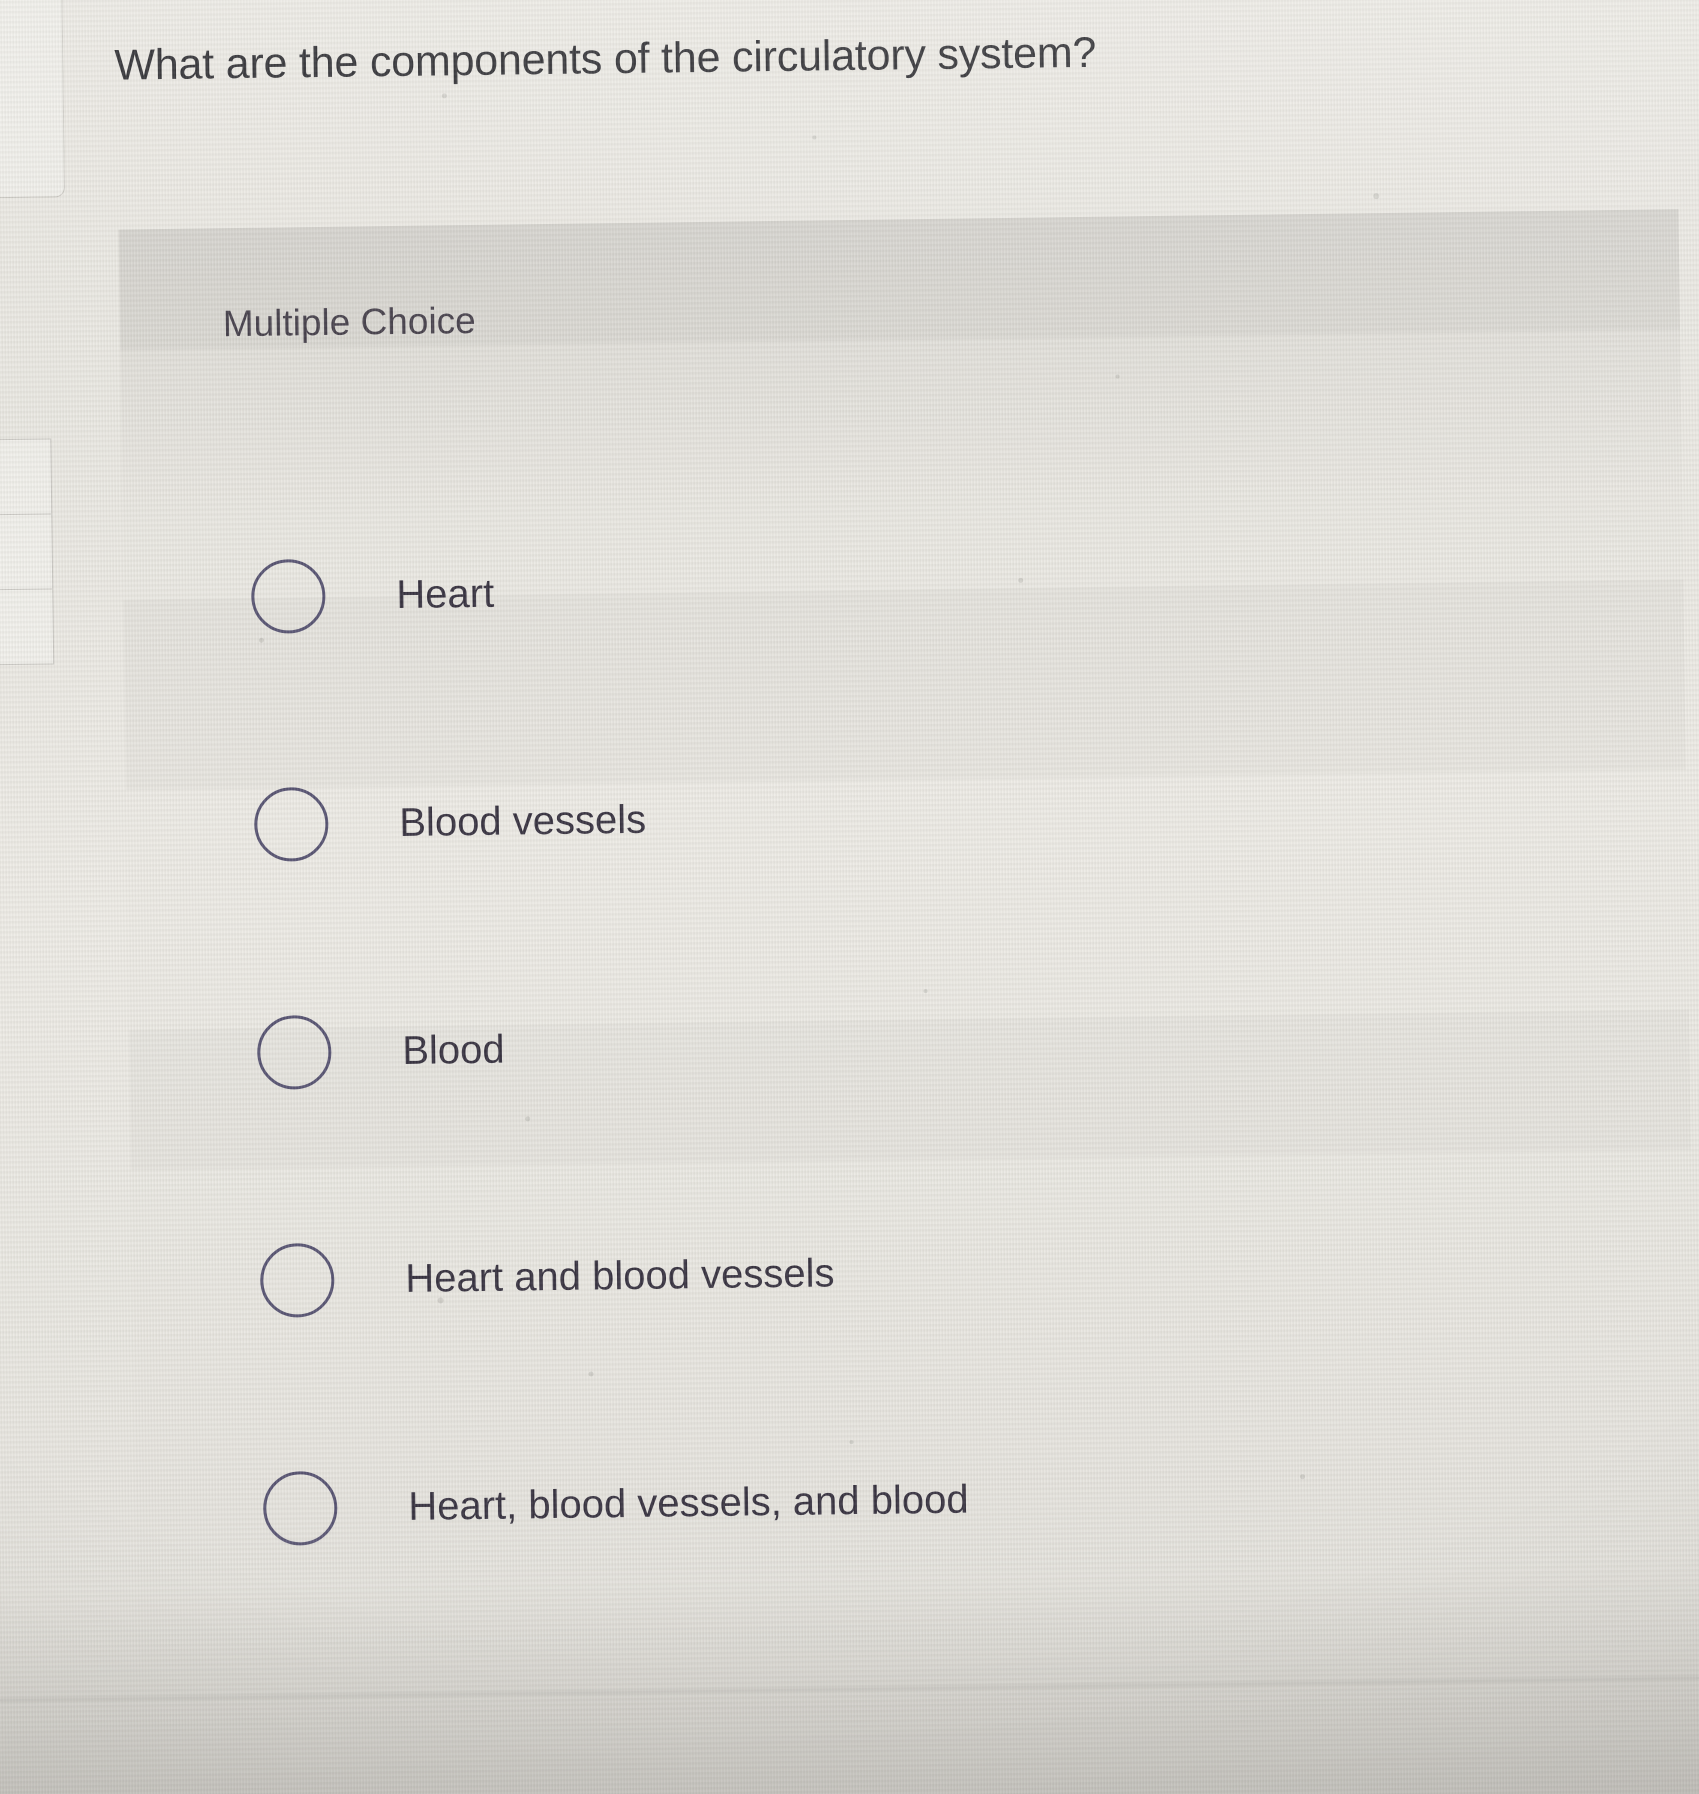  I want to click on answer-option-label: Heart and blood vessels, so click(620, 1275).